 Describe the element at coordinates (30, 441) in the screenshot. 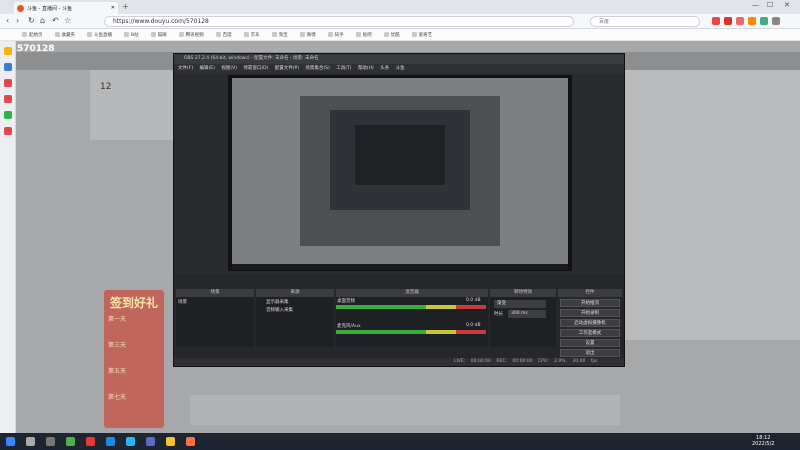

I see `search-icon` at that location.